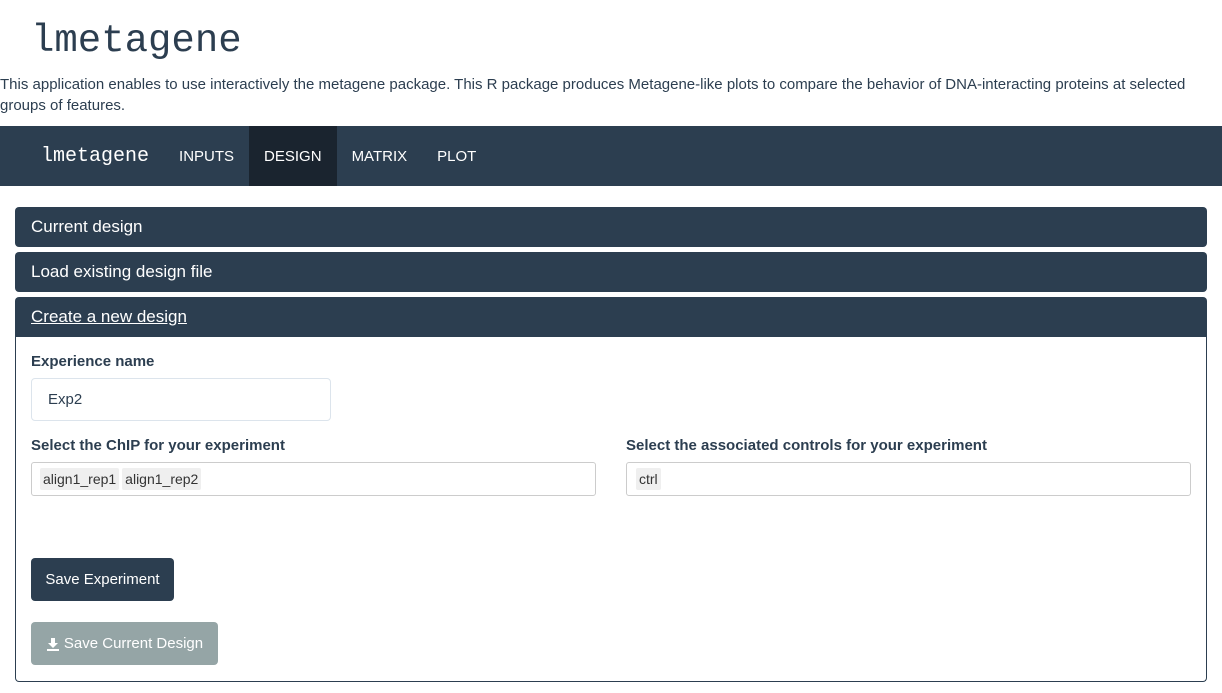 The image size is (1222, 693). Describe the element at coordinates (87, 226) in the screenshot. I see `panel-current-design-title: Current design` at that location.